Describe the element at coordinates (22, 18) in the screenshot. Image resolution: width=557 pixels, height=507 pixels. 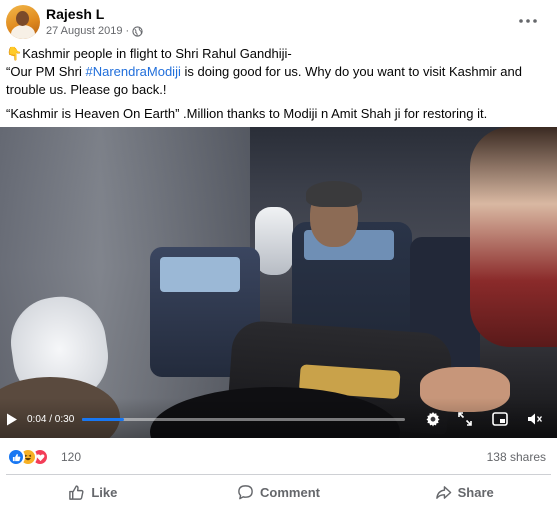
I see `avatar-face` at that location.